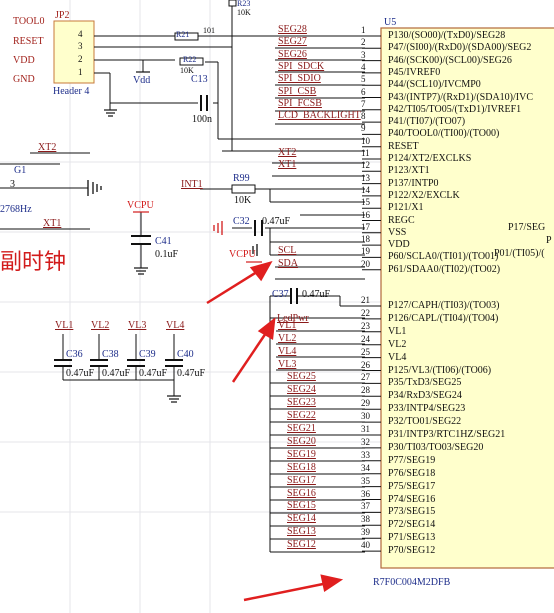 The image size is (554, 613). I want to click on c41-value: 0.1uF, so click(167, 254).